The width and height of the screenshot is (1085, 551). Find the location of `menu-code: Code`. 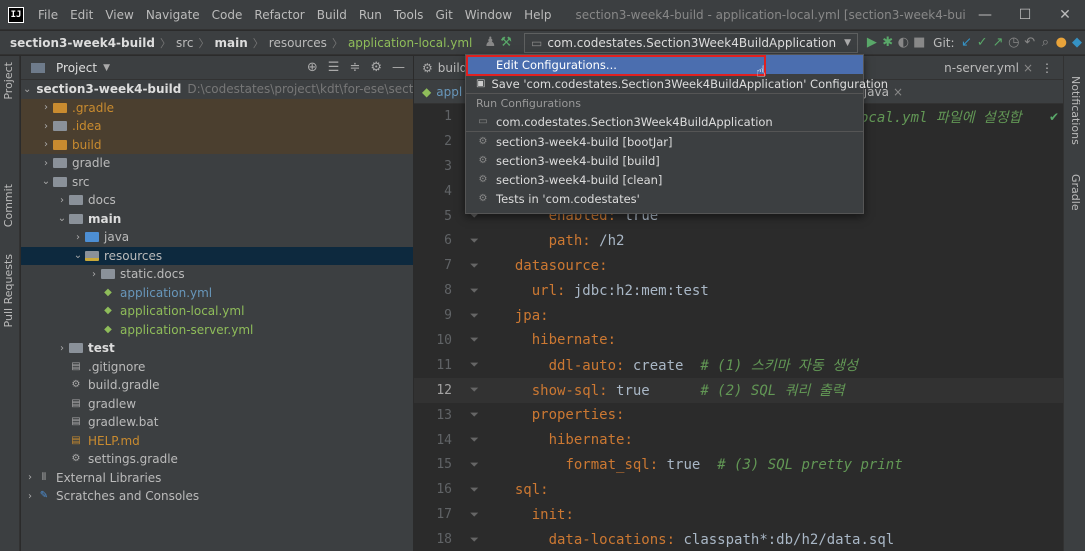

menu-code: Code is located at coordinates (227, 15).